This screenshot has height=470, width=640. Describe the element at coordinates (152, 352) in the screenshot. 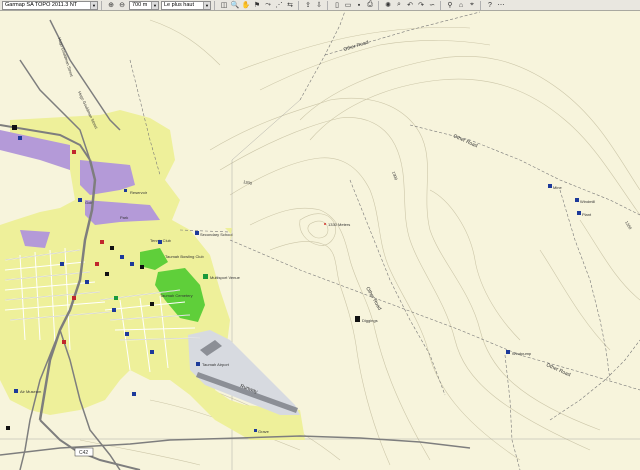

I see `town-hall-icon` at that location.